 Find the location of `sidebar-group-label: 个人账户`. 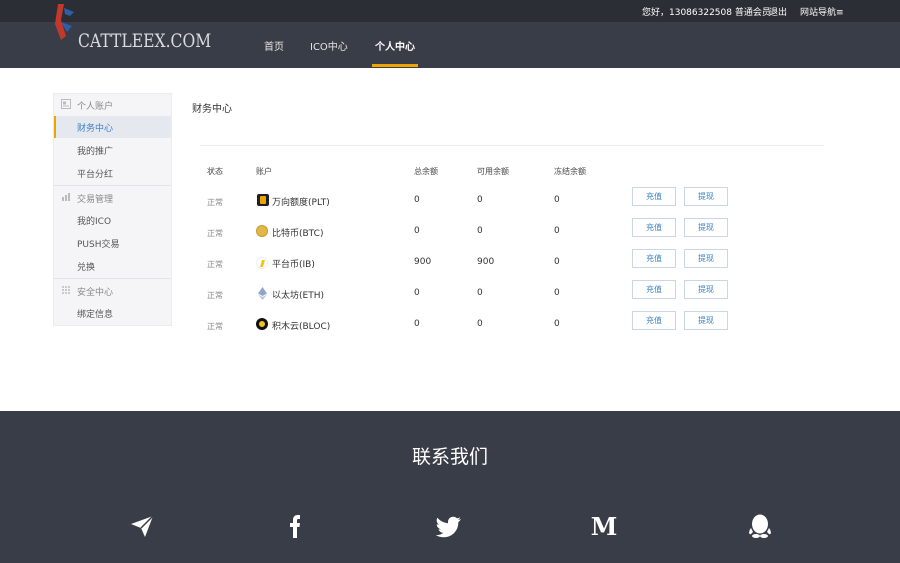

sidebar-group-label: 个人账户 is located at coordinates (95, 107).